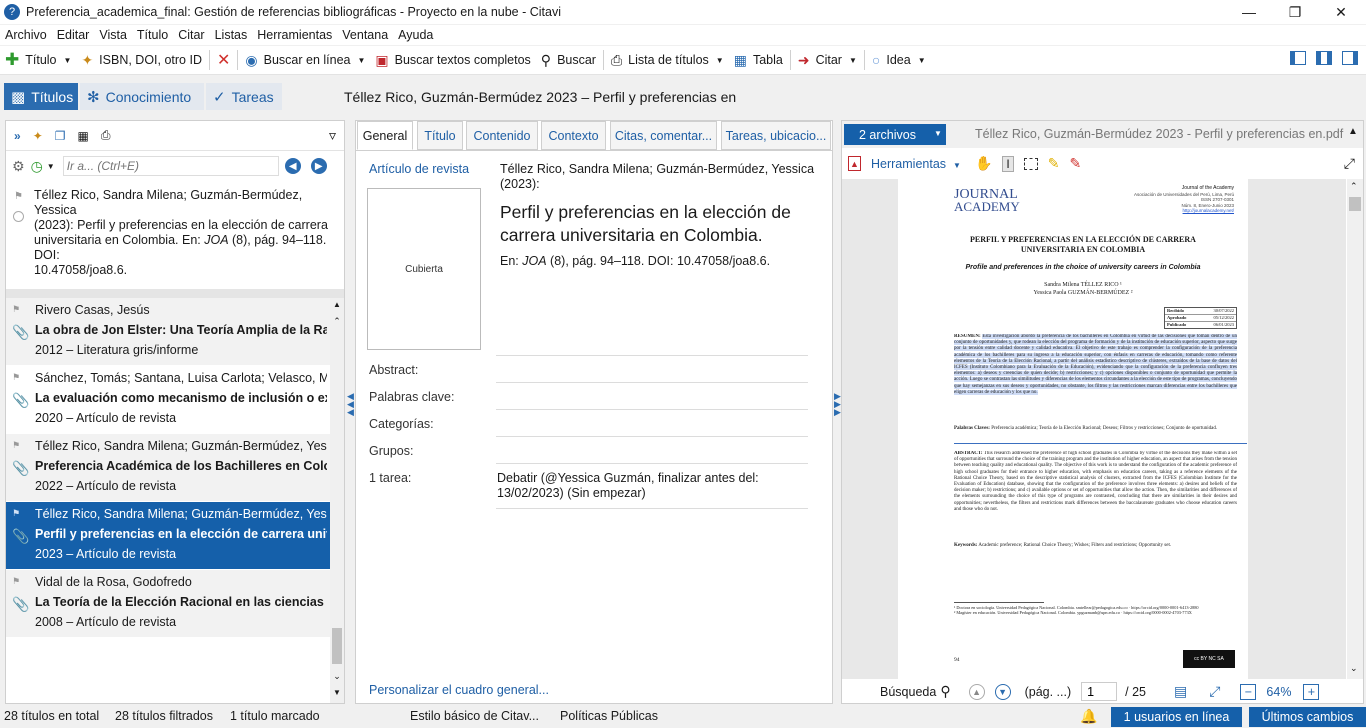 The width and height of the screenshot is (1366, 728). I want to click on splitter-right: ▶ ▶ ▶, so click(837, 404).